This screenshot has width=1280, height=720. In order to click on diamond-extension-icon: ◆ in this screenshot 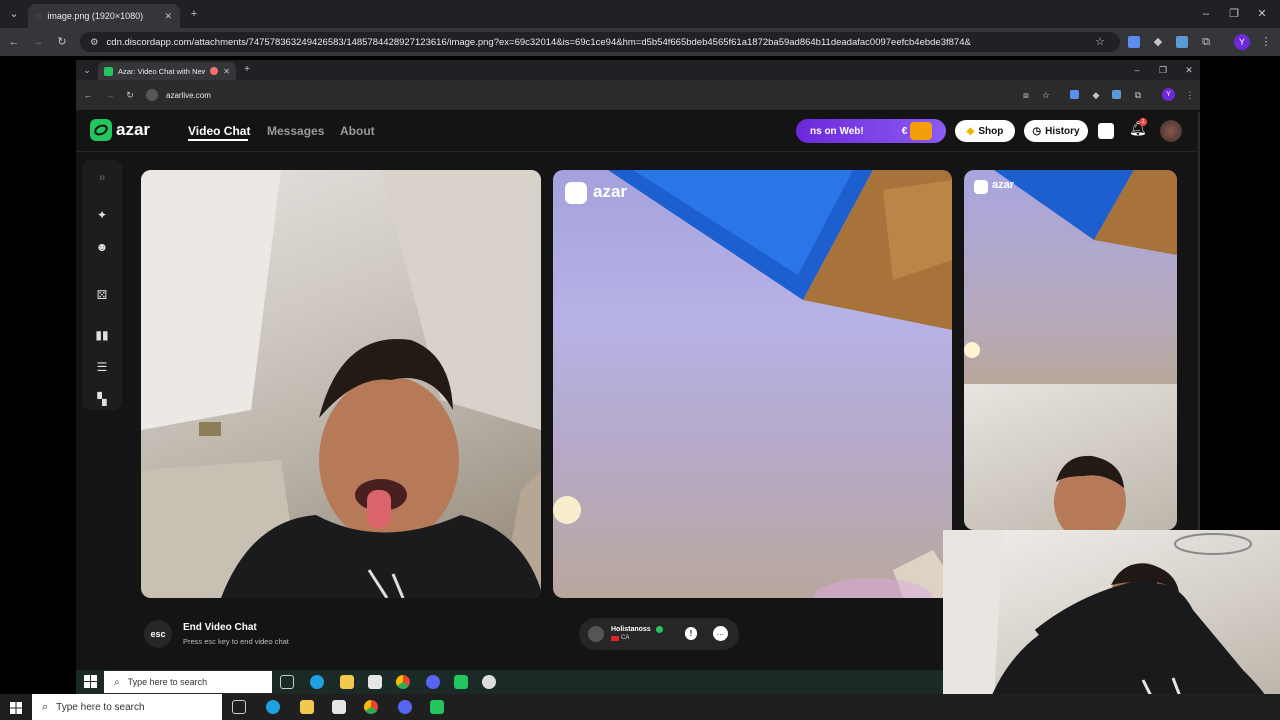, I will do `click(1158, 42)`.